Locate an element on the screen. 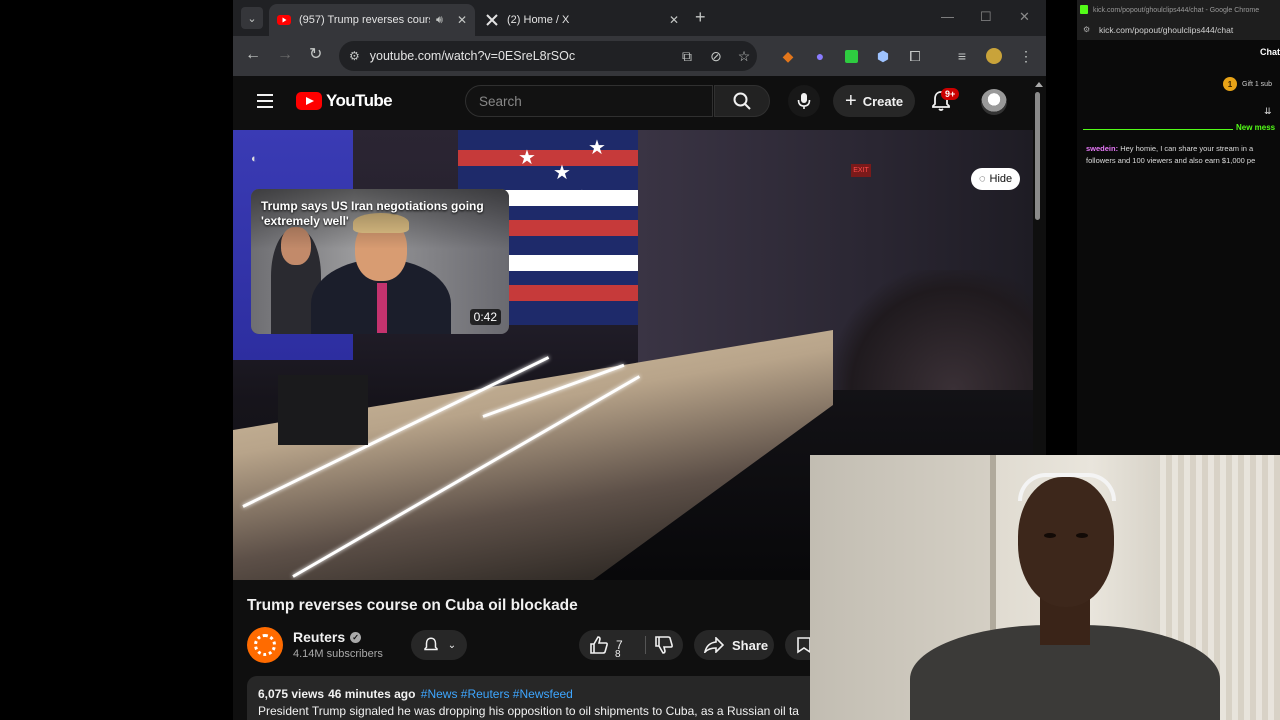  search-button is located at coordinates (742, 101).